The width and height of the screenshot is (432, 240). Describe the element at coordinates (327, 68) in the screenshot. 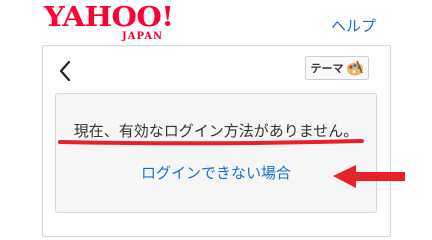

I see `theme-label: テーマ` at that location.